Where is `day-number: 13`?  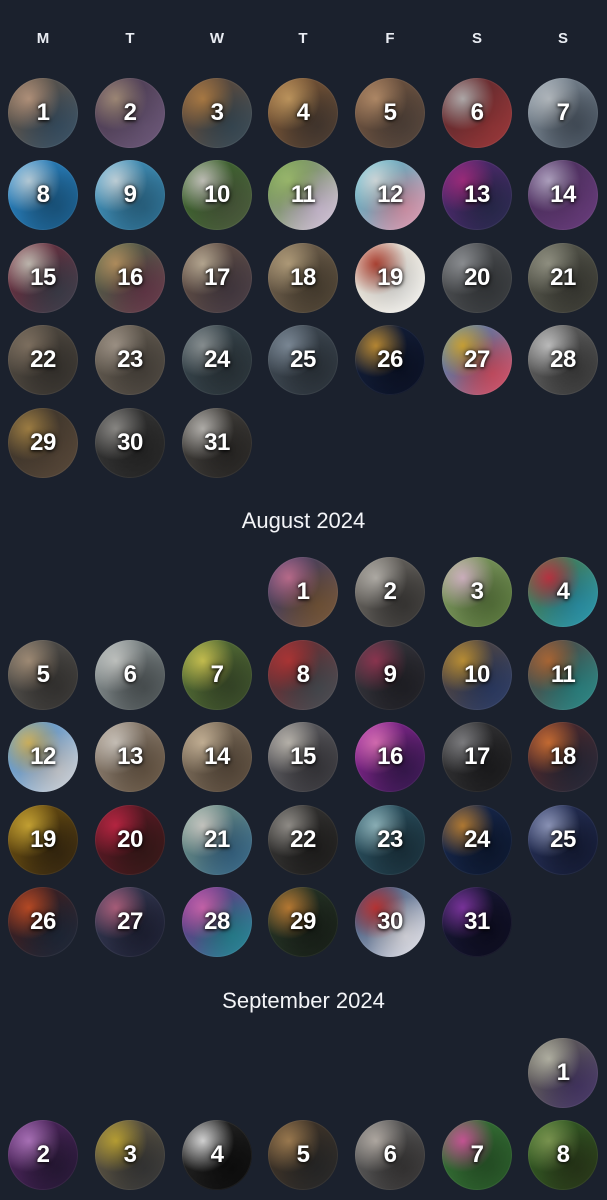
day-number: 13 is located at coordinates (477, 194).